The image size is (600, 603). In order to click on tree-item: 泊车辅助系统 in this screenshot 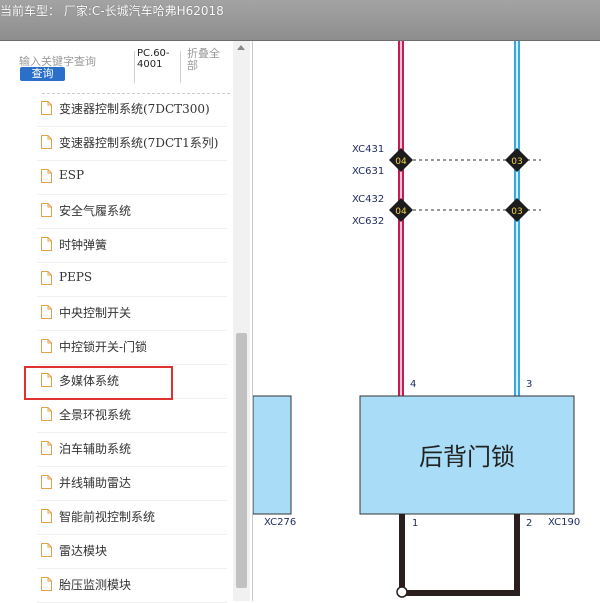, I will do `click(132, 449)`.